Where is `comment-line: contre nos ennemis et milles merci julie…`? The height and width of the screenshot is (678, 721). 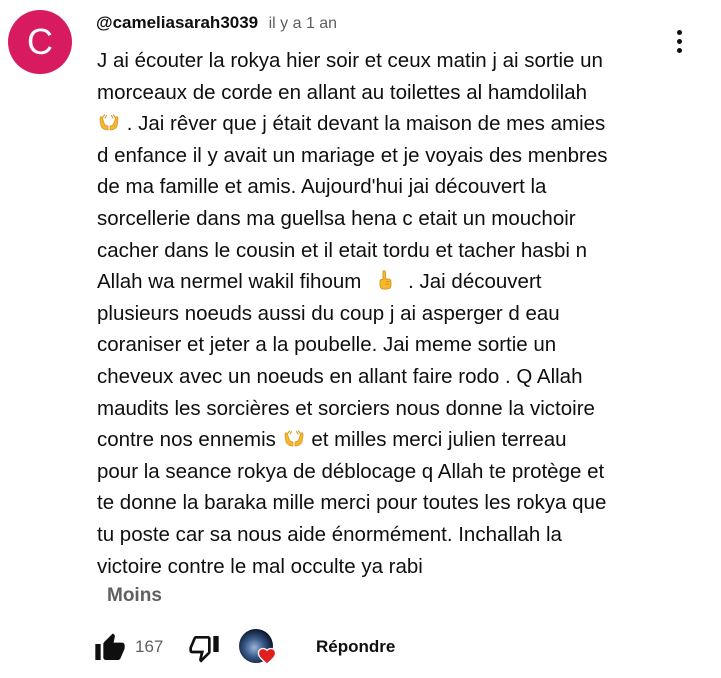
comment-line: contre nos ennemis et milles merci julie… is located at coordinates (332, 440).